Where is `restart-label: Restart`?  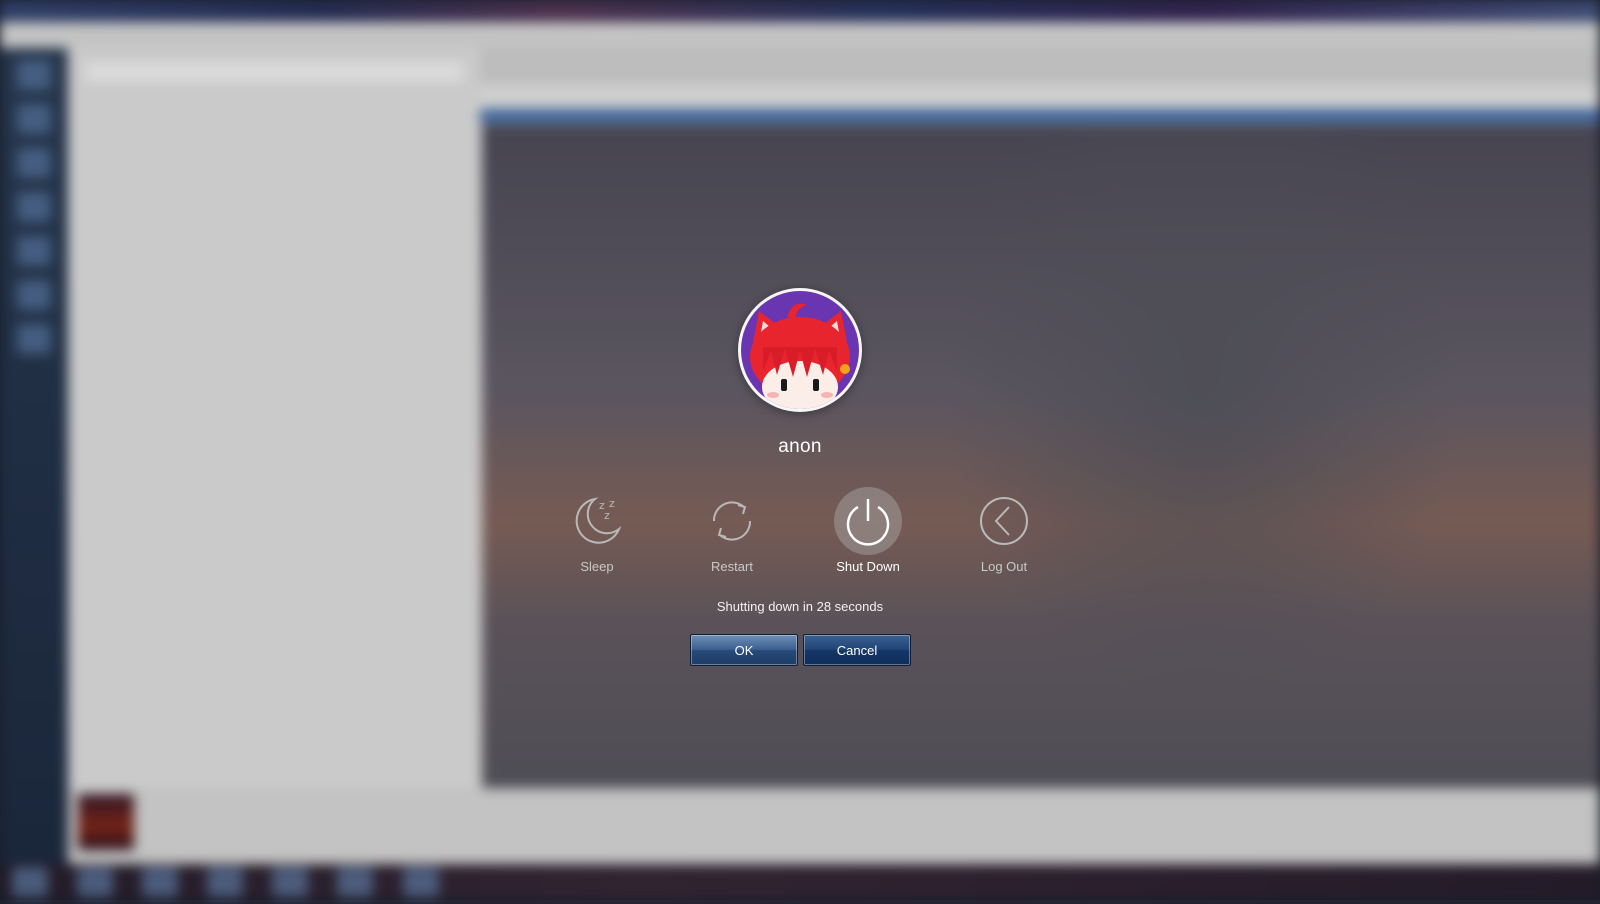
restart-label: Restart is located at coordinates (732, 566).